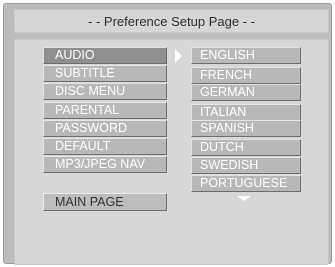  I want to click on option-english: ENGLISH, so click(246, 55).